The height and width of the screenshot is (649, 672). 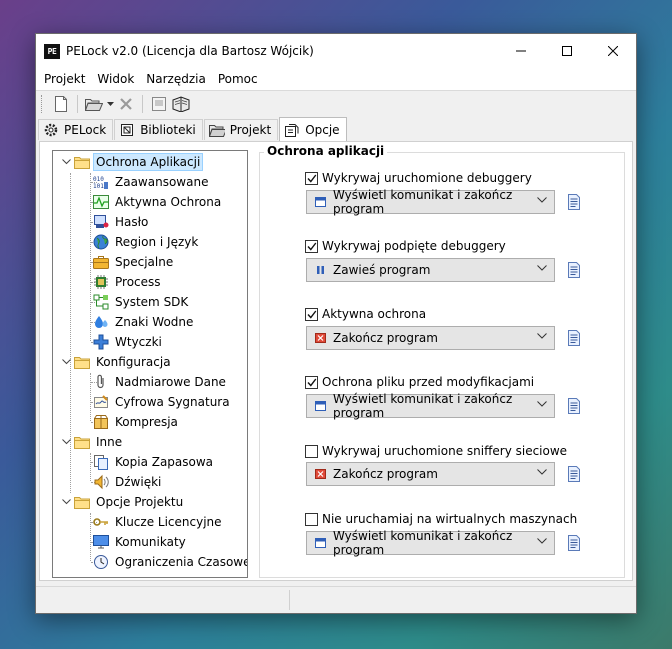 What do you see at coordinates (436, 451) in the screenshot?
I see `option-detect-network-sniffers: Wykrywaj uruchomione sniffery sieciowe` at bounding box center [436, 451].